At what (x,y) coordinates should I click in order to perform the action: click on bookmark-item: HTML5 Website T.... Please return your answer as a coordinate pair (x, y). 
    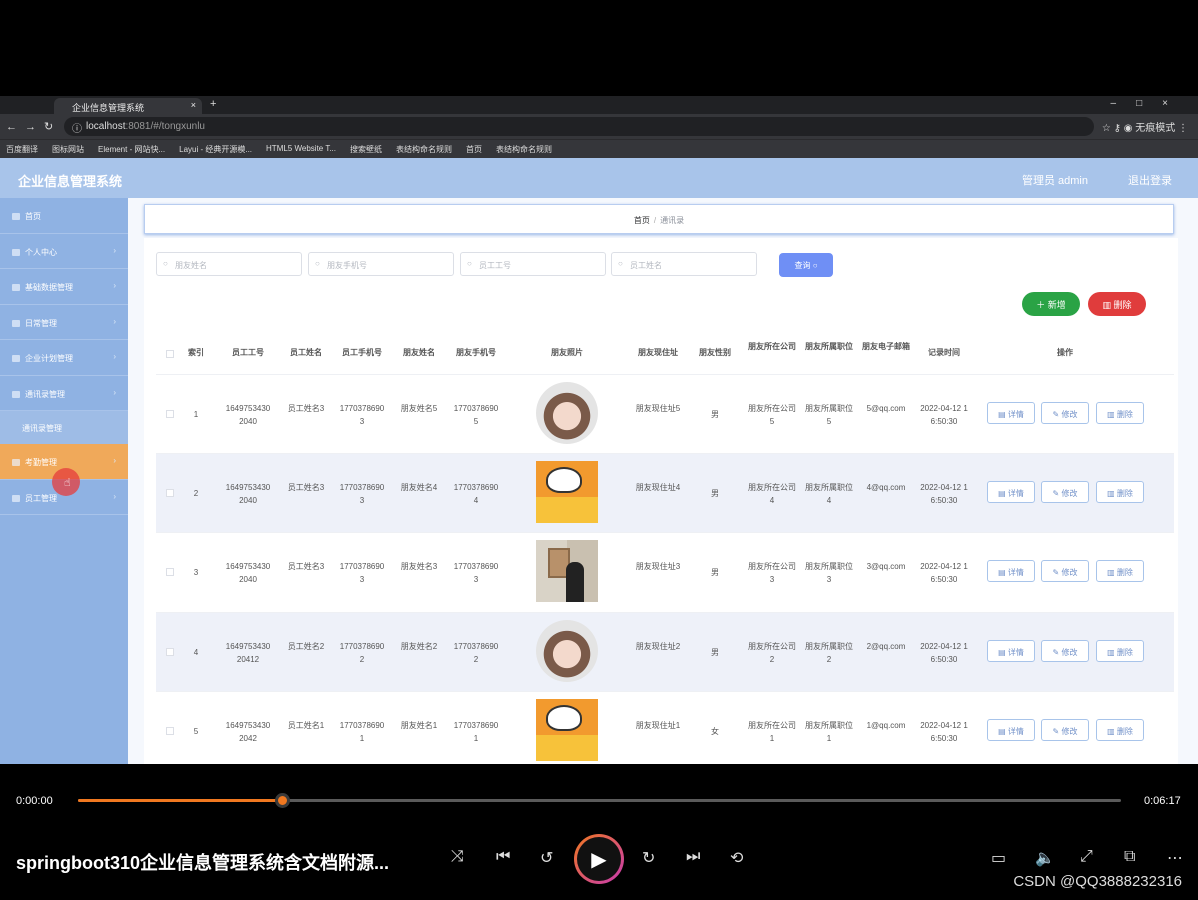
    Looking at the image, I should click on (301, 149).